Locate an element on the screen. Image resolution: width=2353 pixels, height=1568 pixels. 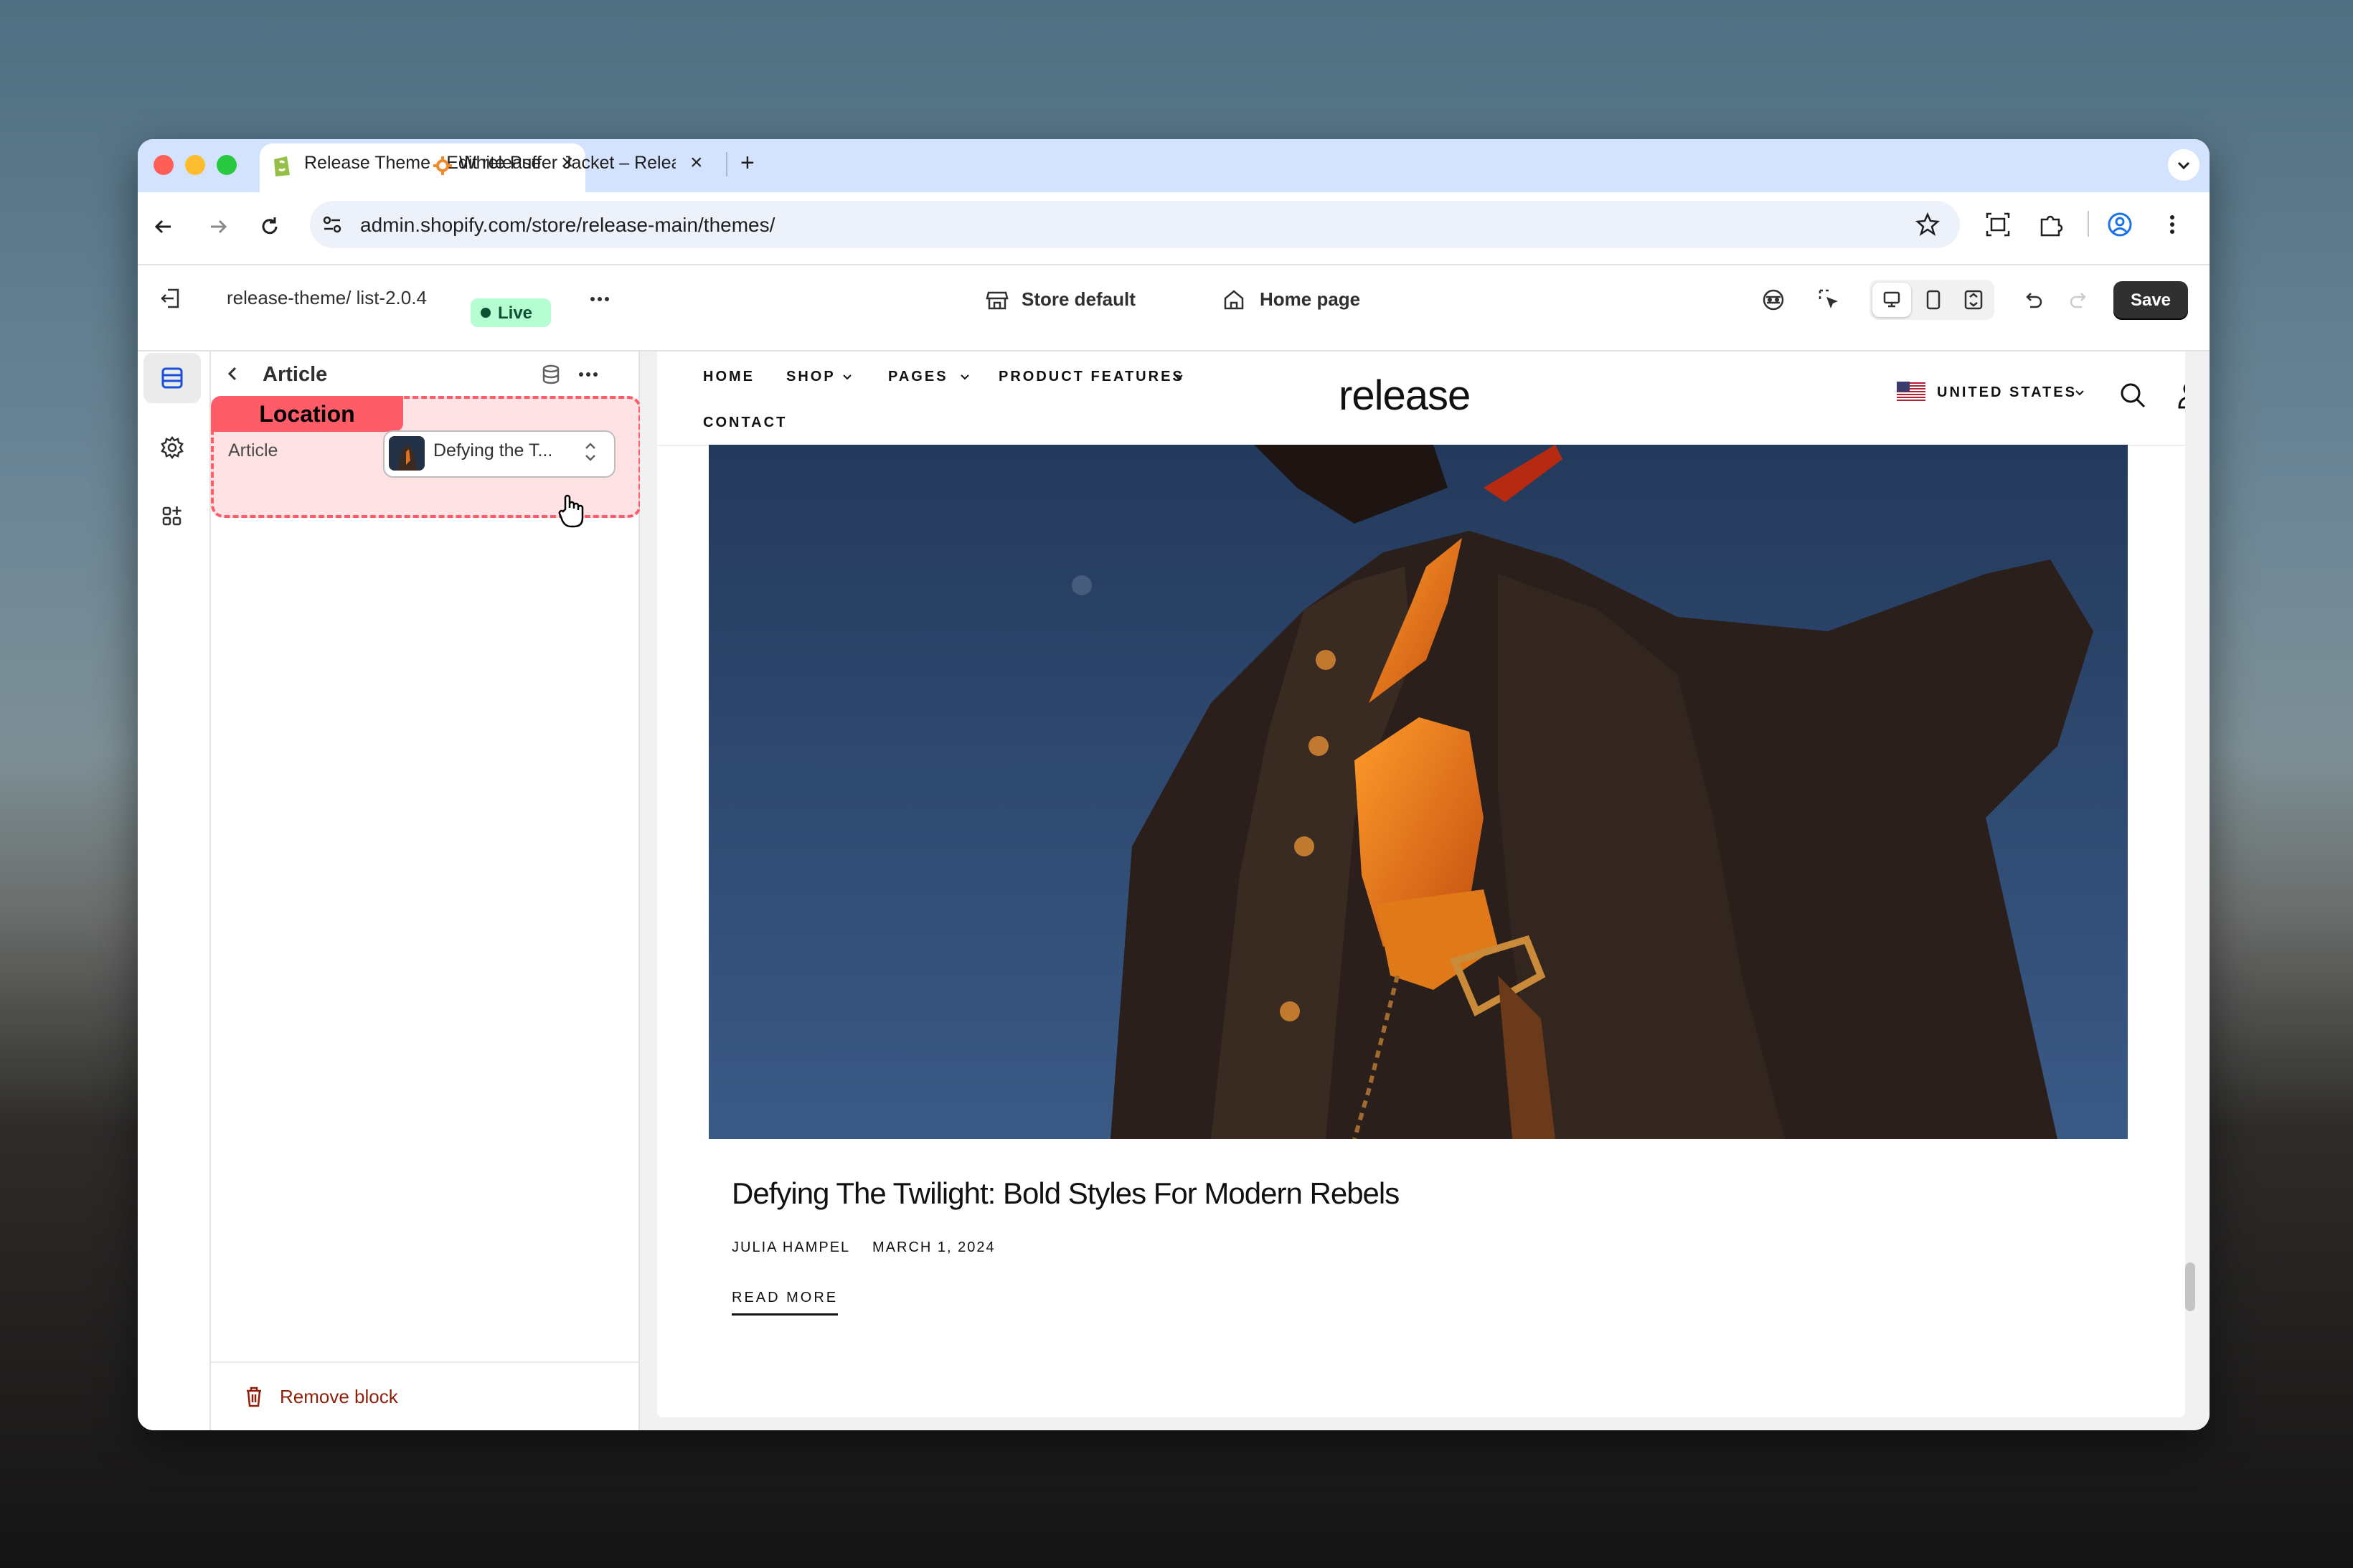
toolbar-divider is located at coordinates (2089, 224).